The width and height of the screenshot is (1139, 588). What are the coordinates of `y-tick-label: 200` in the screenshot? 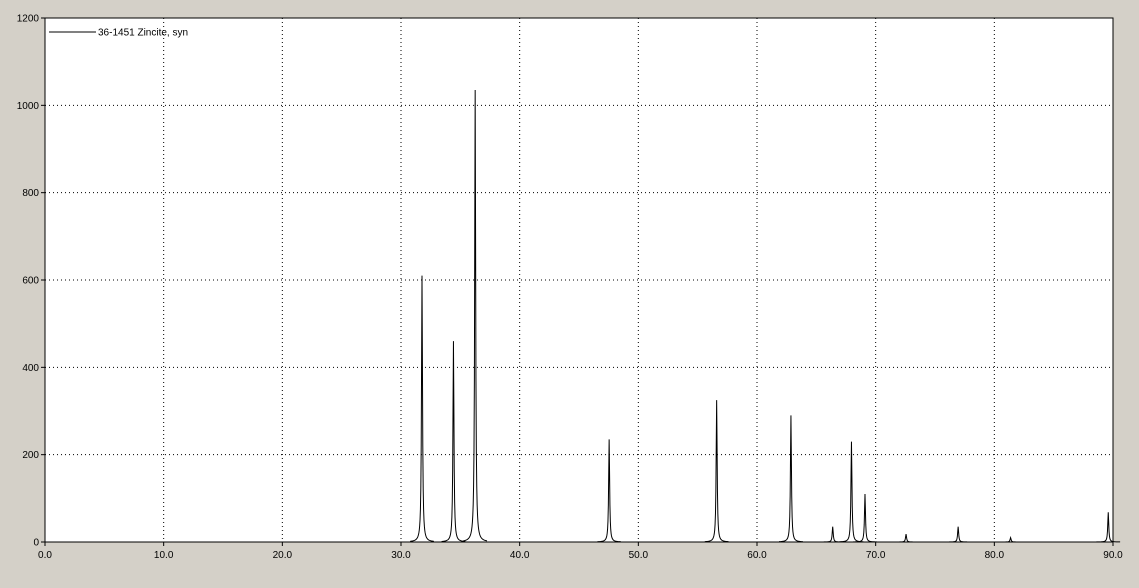 It's located at (30, 455).